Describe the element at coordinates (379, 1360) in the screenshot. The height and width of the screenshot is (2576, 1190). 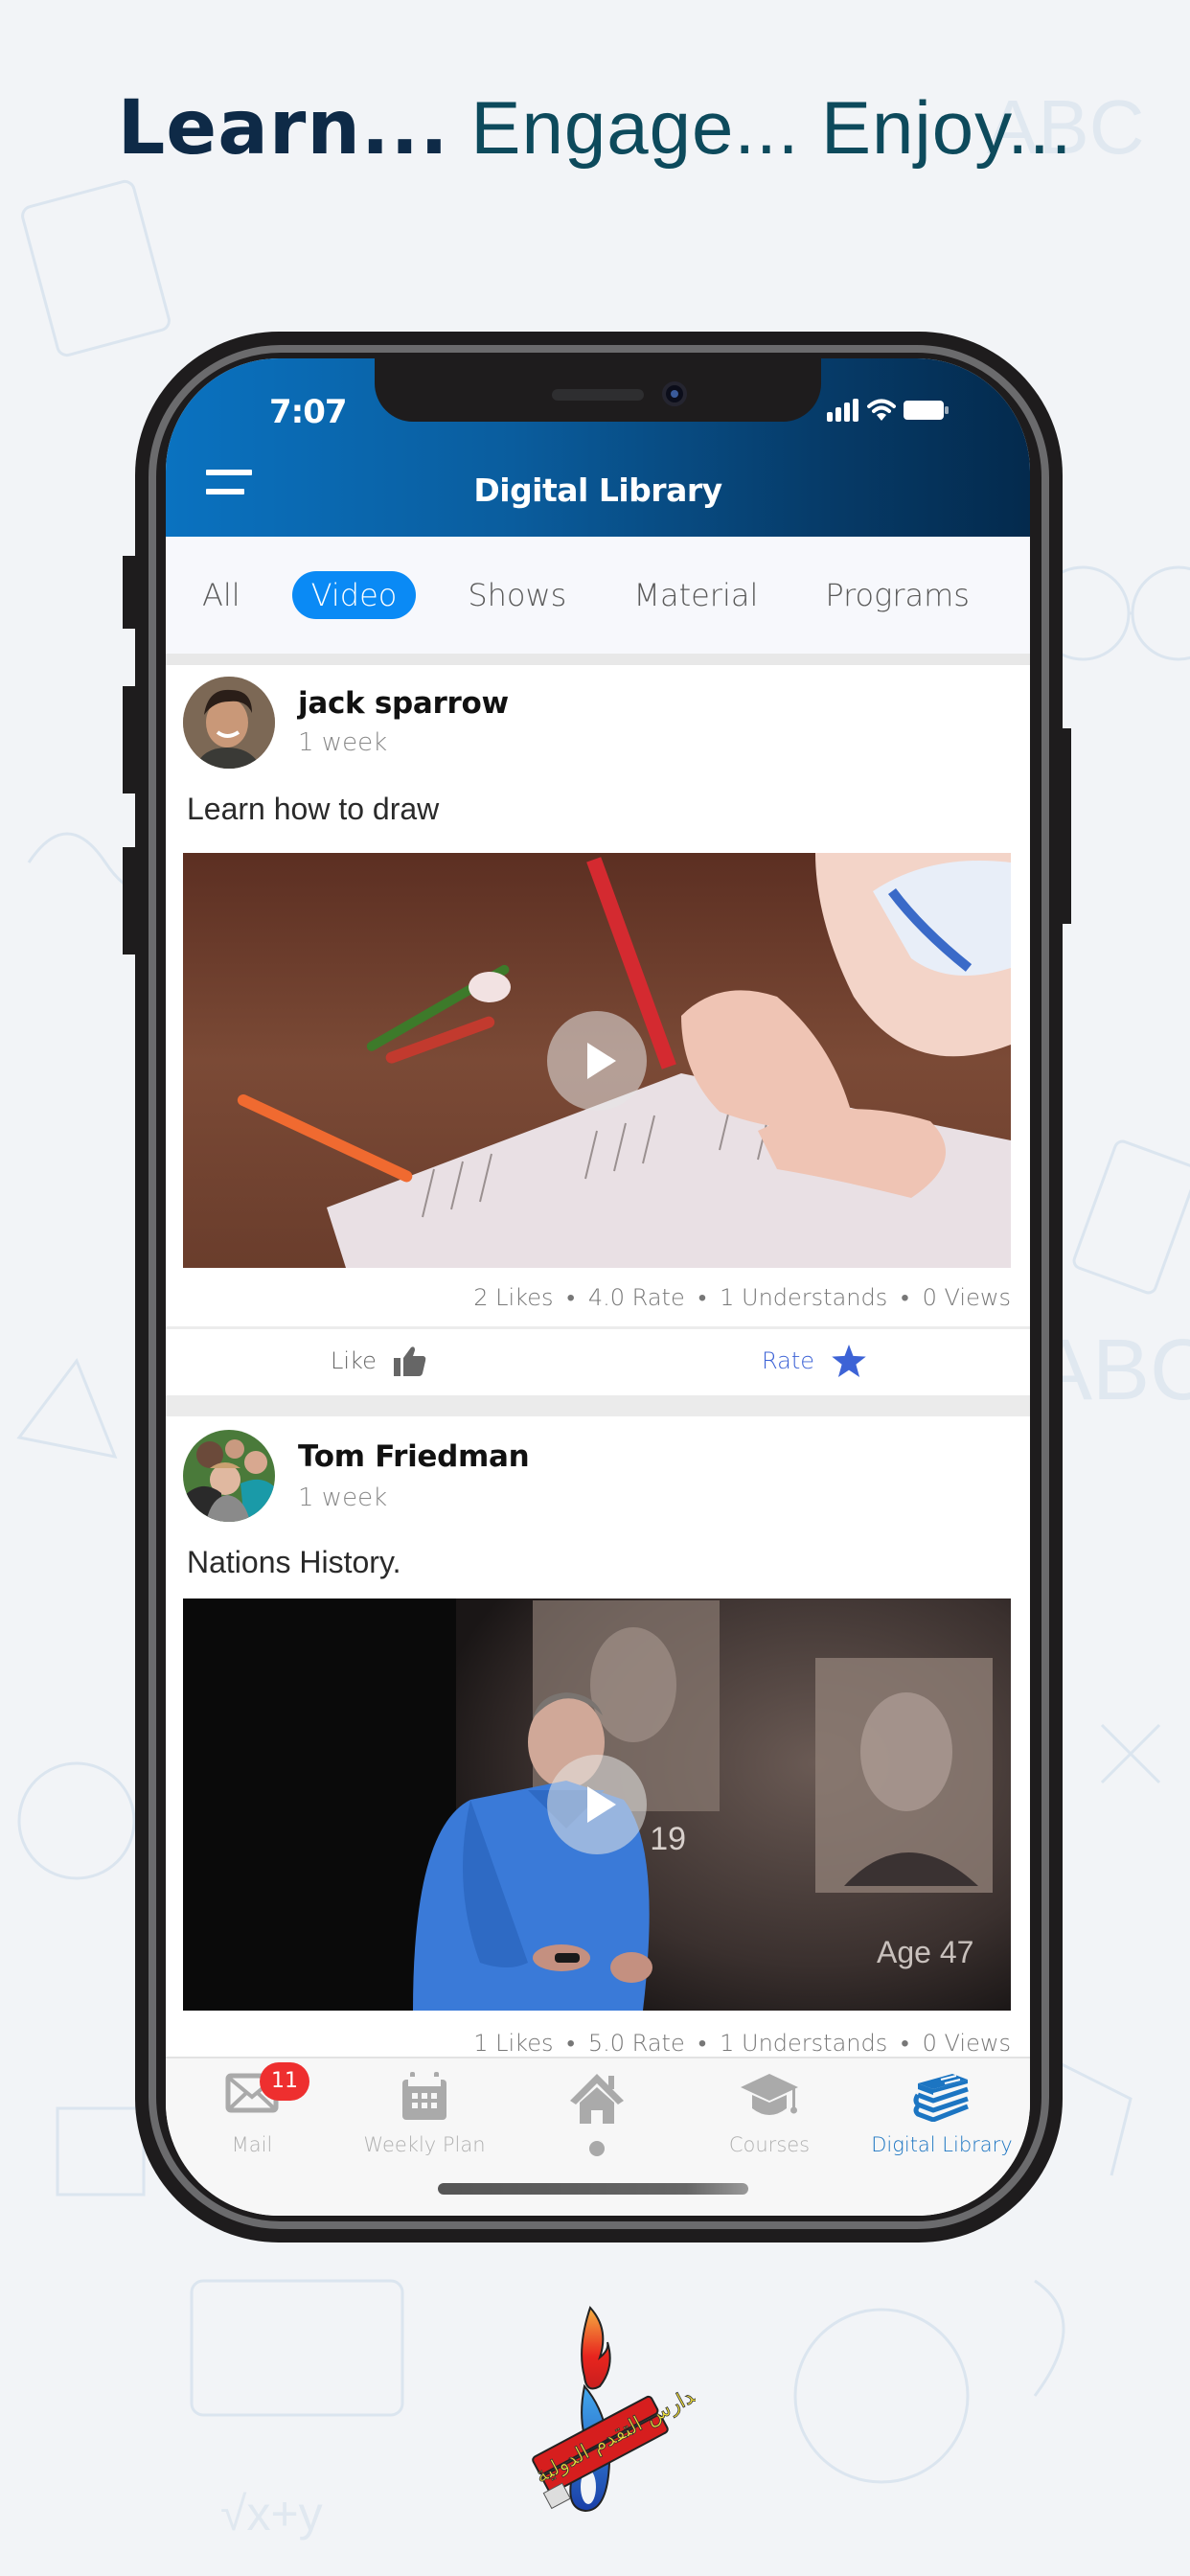
I see `like-button: Like` at that location.